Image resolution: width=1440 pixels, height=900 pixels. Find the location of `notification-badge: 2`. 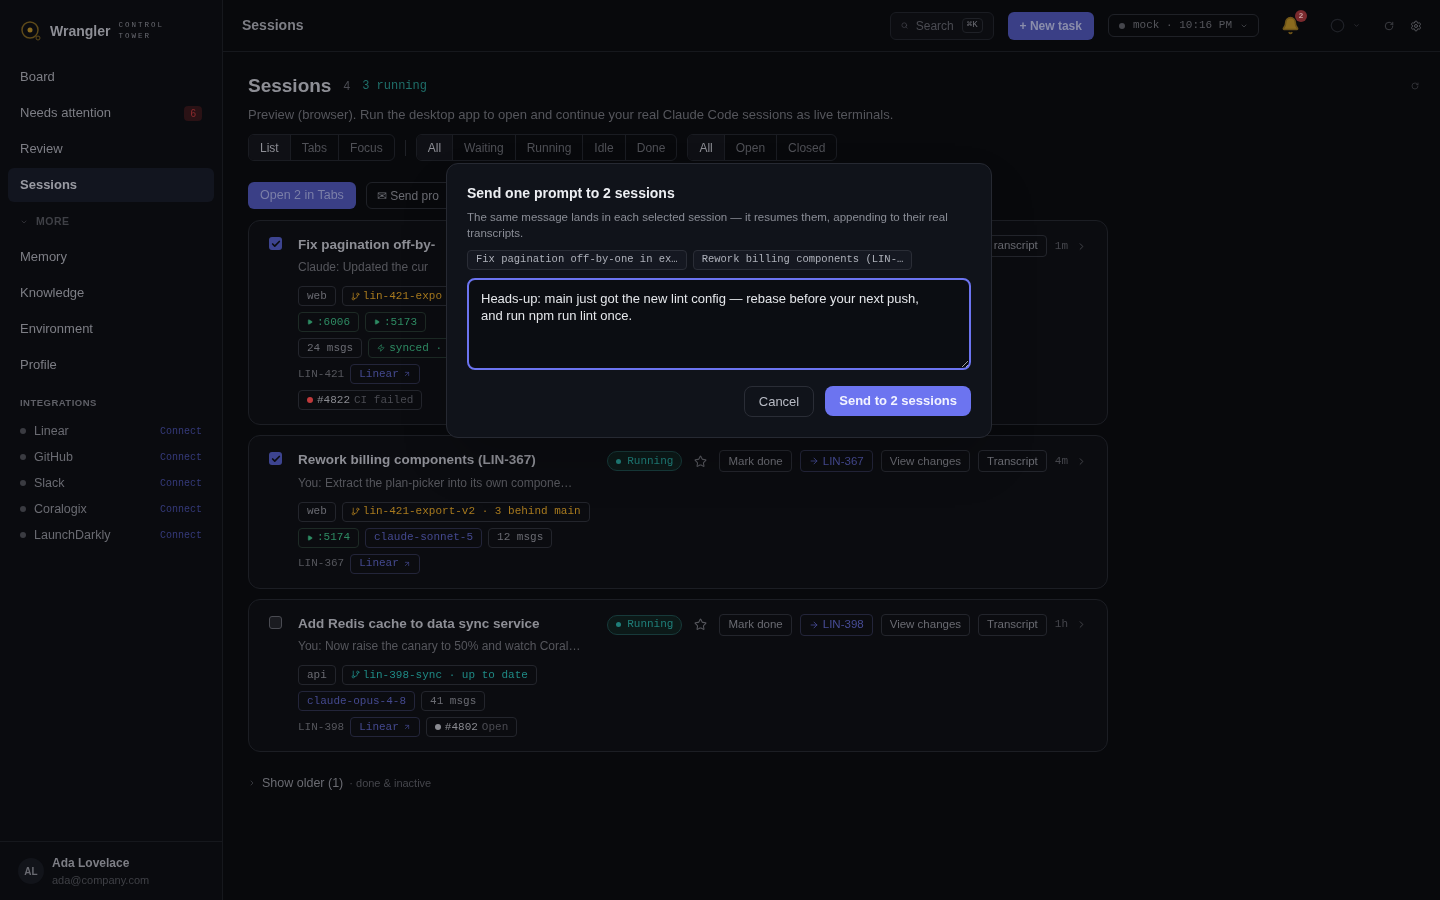

notification-badge: 2 is located at coordinates (1301, 16).